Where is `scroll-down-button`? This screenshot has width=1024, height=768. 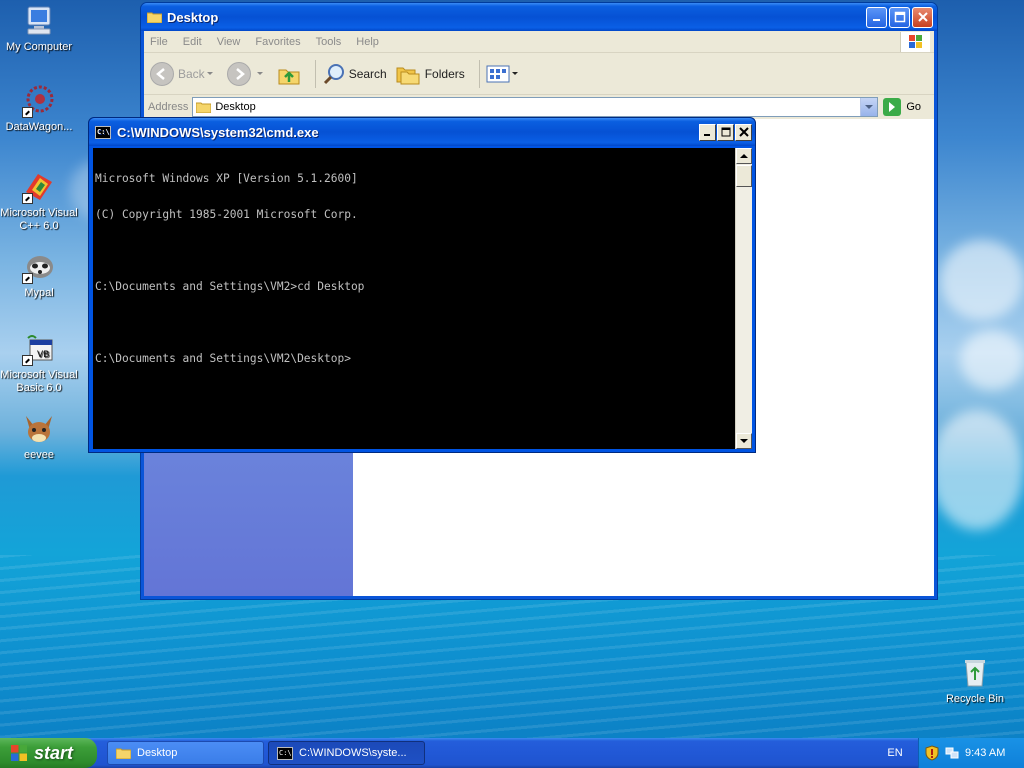 scroll-down-button is located at coordinates (744, 441).